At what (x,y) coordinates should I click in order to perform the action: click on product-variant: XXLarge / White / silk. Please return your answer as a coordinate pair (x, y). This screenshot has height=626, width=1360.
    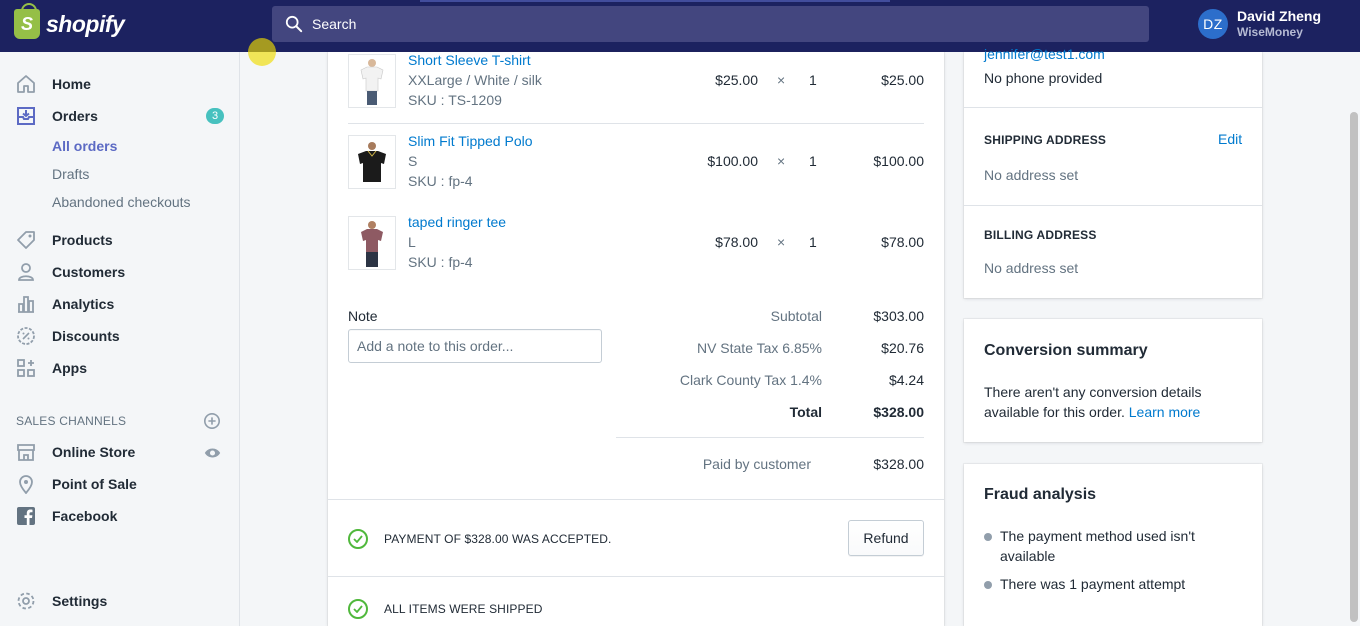
    Looking at the image, I should click on (475, 80).